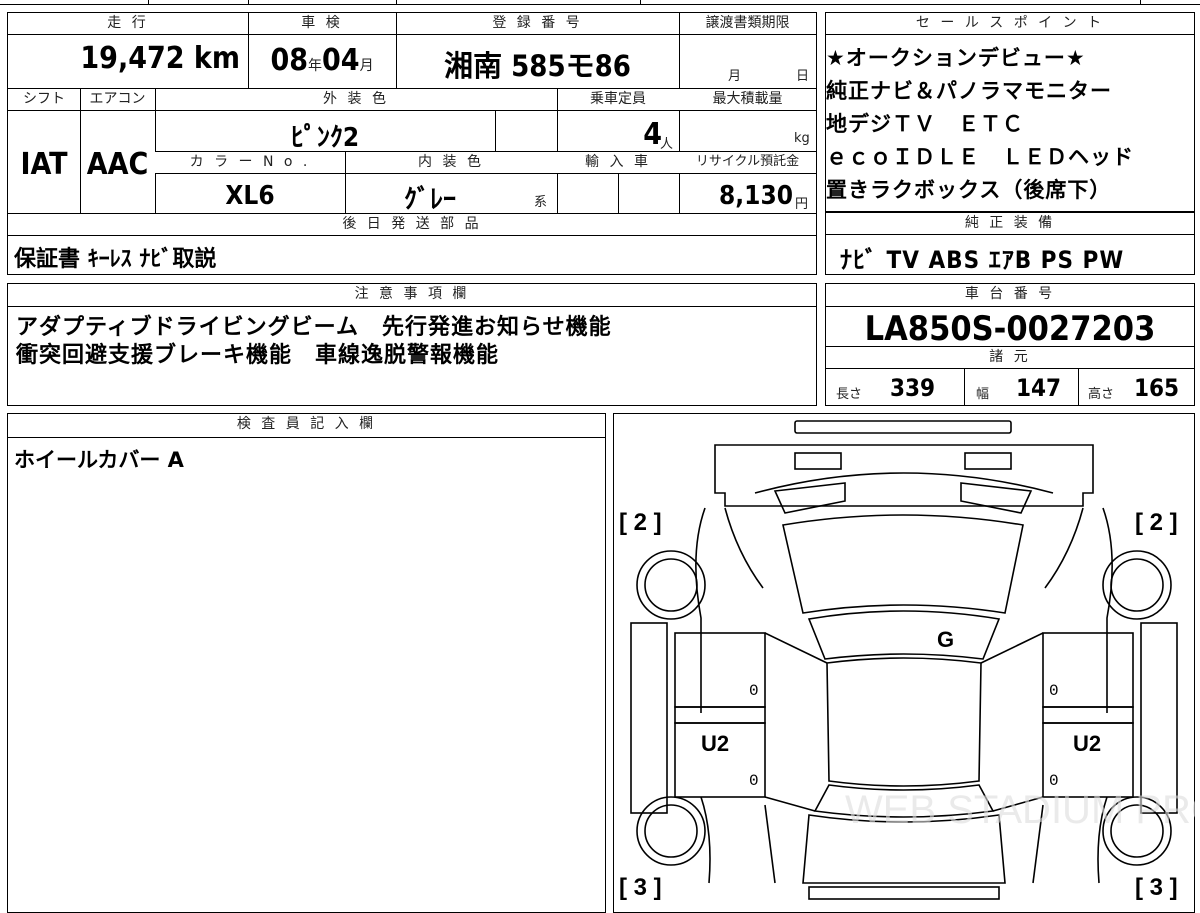 The height and width of the screenshot is (913, 1200). What do you see at coordinates (754, 691) in the screenshot?
I see `left-front-door-zero: 0` at bounding box center [754, 691].